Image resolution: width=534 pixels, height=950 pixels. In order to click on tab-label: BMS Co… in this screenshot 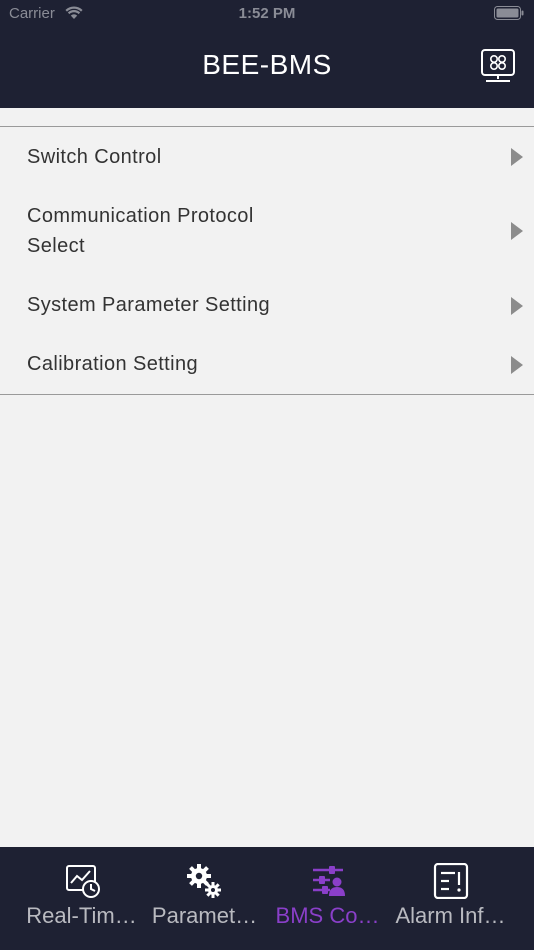, I will do `click(327, 915)`.